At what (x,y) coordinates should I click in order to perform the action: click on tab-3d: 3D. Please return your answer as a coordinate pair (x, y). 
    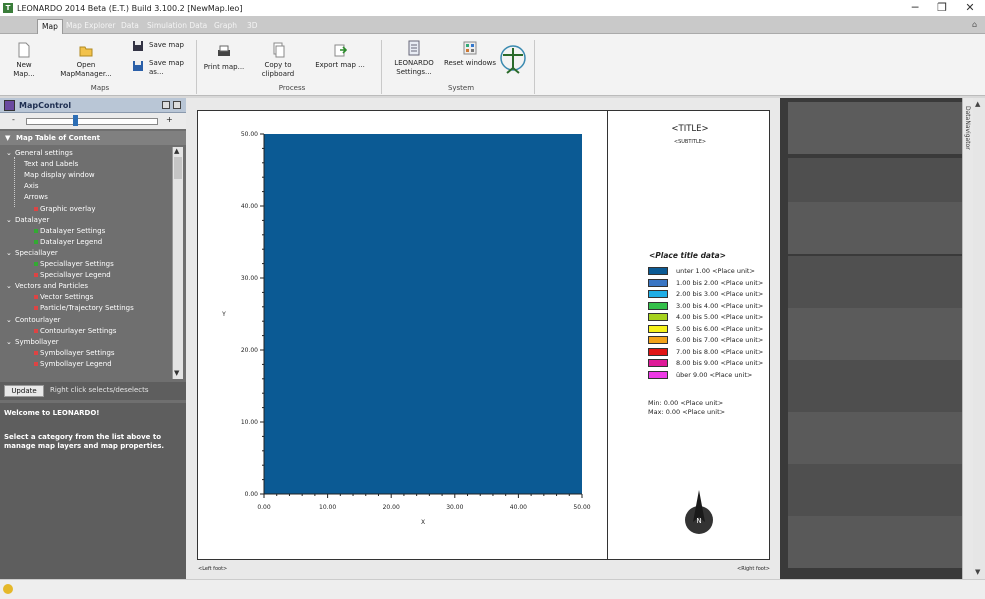
    Looking at the image, I should click on (252, 26).